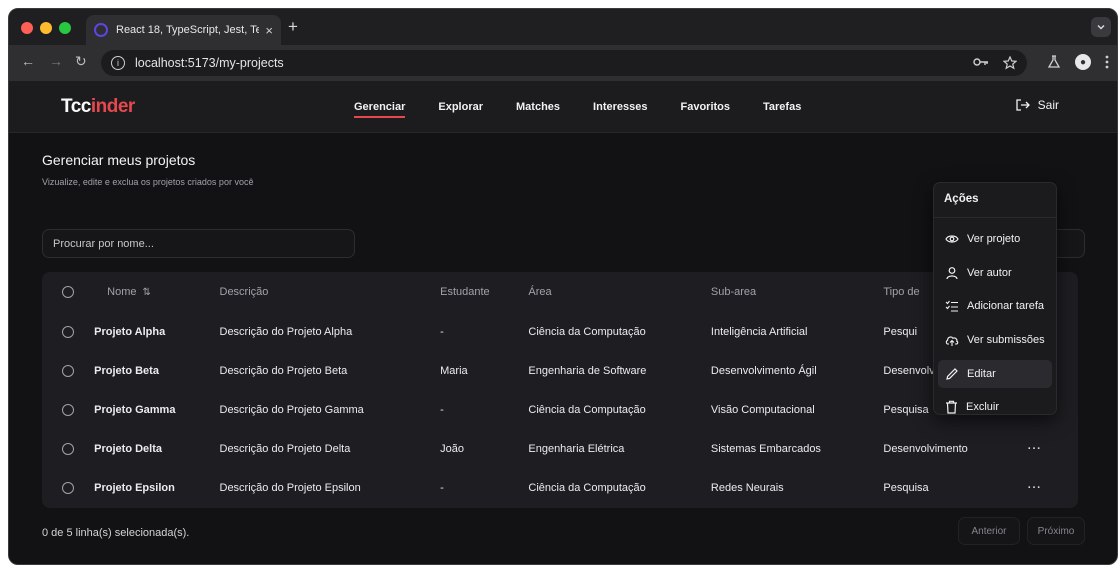 The height and width of the screenshot is (565, 1118). What do you see at coordinates (1054, 62) in the screenshot?
I see `labs-flask-icon` at bounding box center [1054, 62].